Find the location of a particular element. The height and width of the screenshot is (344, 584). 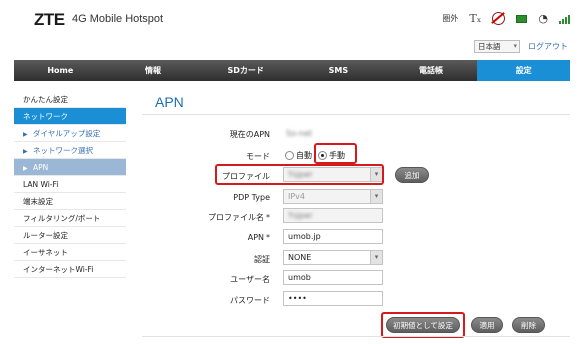

username-input: umob is located at coordinates (333, 277).